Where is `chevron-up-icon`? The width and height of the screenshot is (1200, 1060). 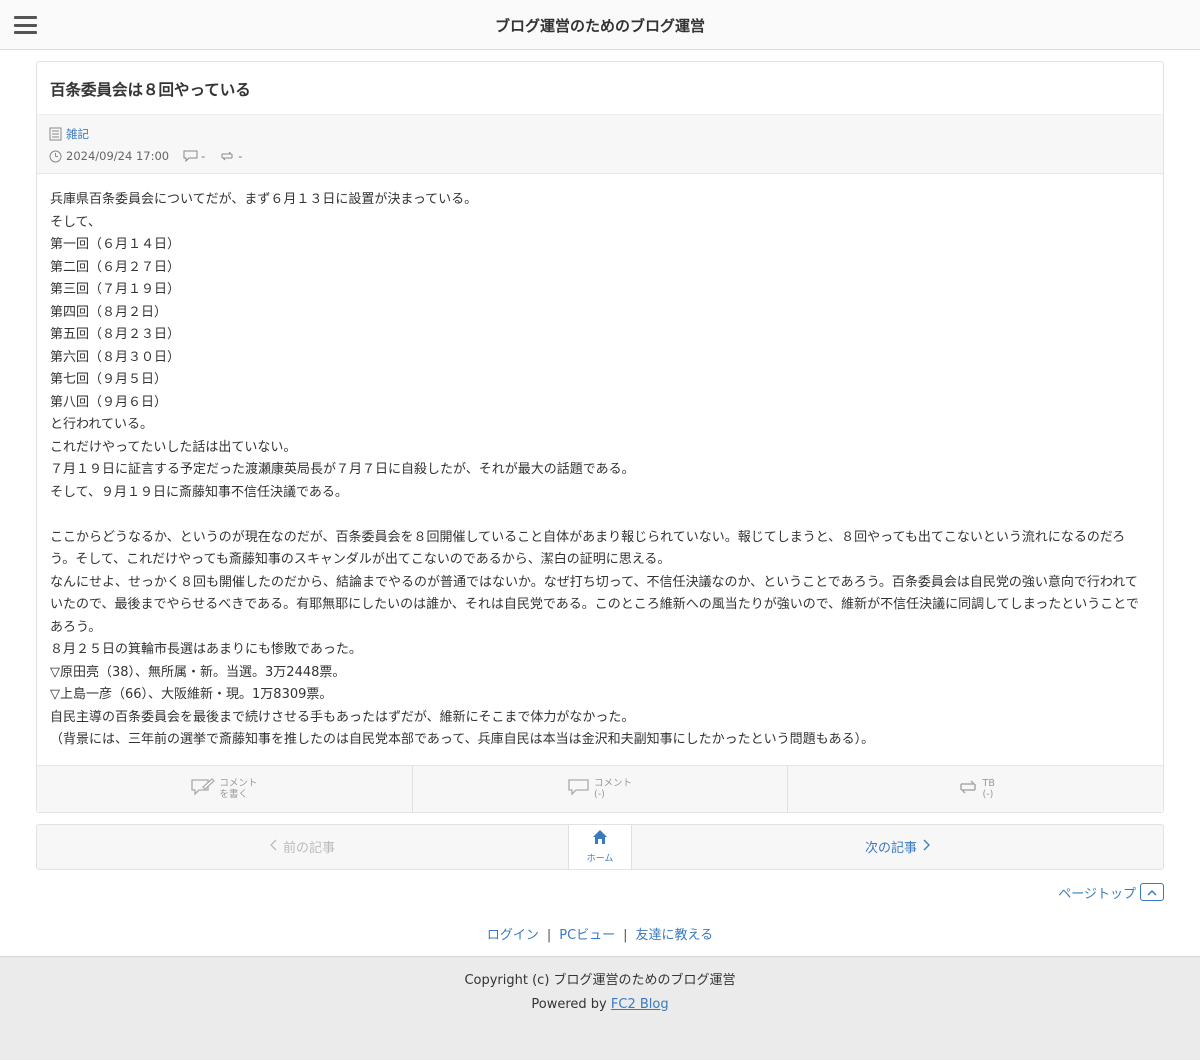 chevron-up-icon is located at coordinates (1152, 892).